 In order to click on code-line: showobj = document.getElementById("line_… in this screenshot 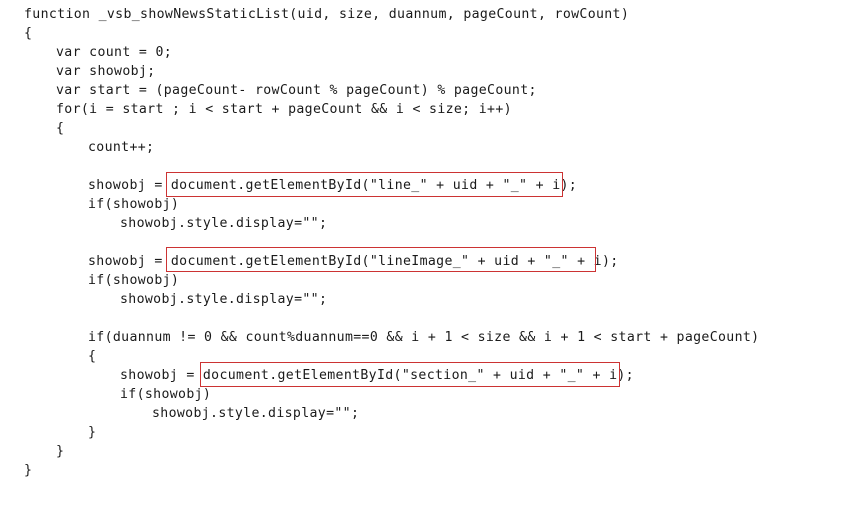, I will do `click(333, 185)`.